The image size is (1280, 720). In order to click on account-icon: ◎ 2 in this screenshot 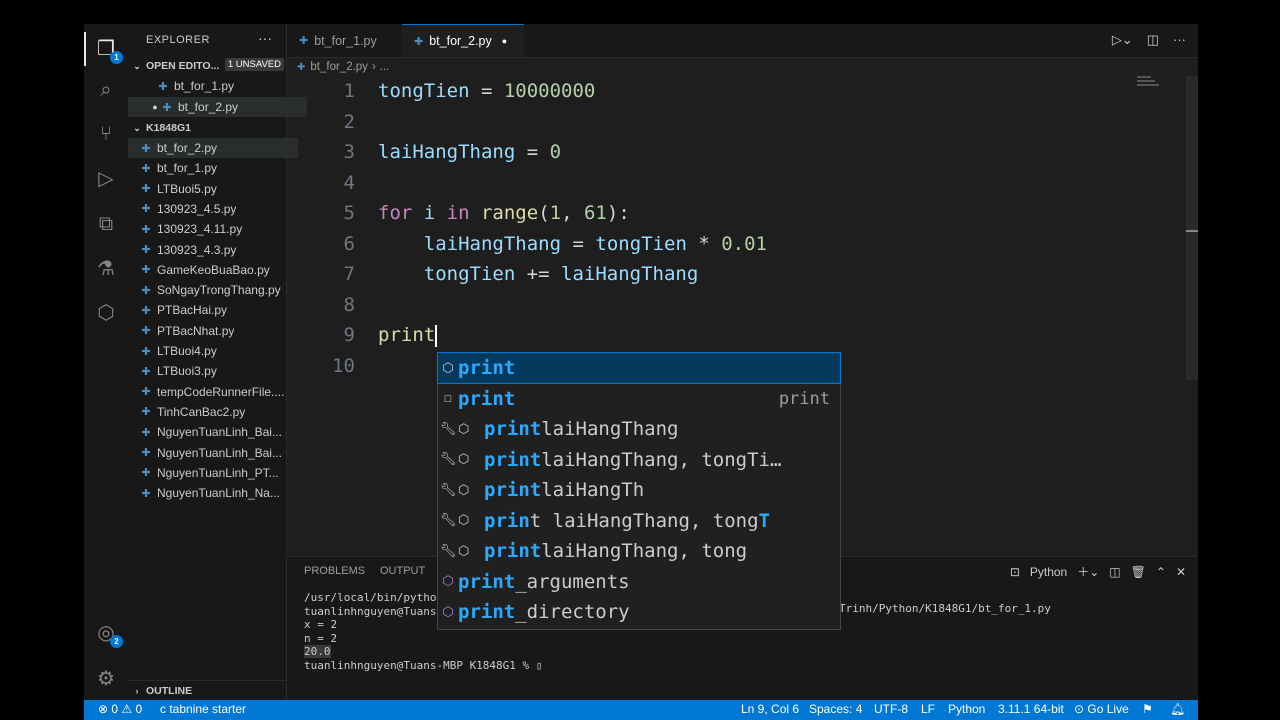, I will do `click(107, 633)`.